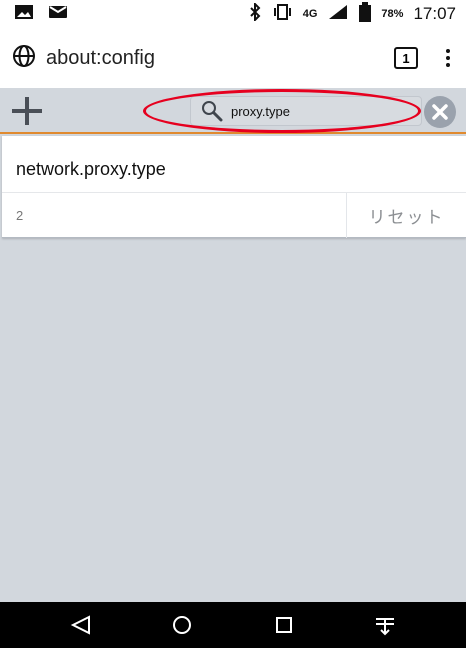 This screenshot has height=648, width=466. I want to click on url-text: about:config, so click(100, 58).